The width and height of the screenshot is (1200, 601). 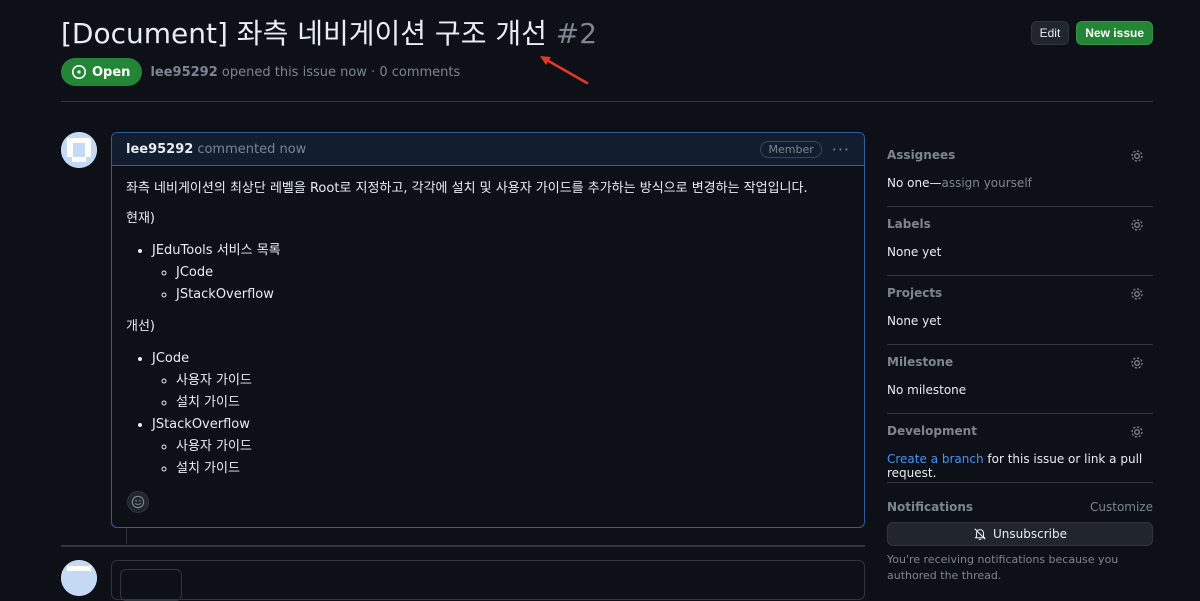 I want to click on current-heading: 현재), so click(x=140, y=218).